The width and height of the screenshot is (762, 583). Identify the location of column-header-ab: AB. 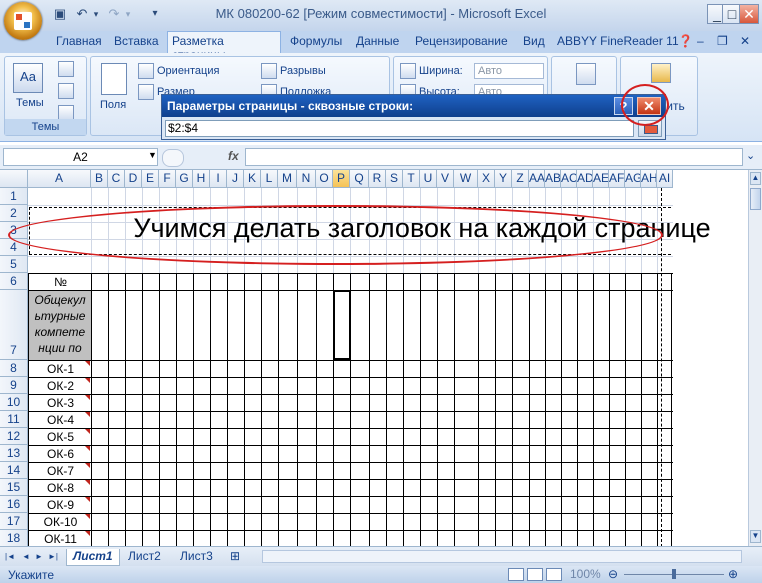
(553, 179).